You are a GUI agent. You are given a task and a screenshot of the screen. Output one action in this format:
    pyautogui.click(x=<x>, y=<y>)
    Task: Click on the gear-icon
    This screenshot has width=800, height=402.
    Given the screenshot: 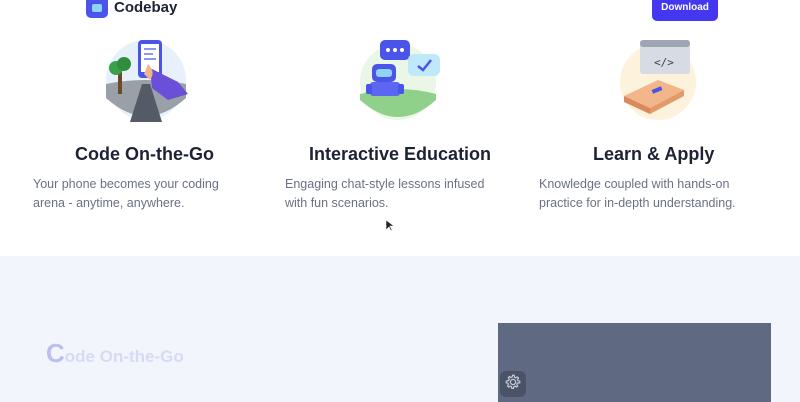 What is the action you would take?
    pyautogui.click(x=513, y=384)
    